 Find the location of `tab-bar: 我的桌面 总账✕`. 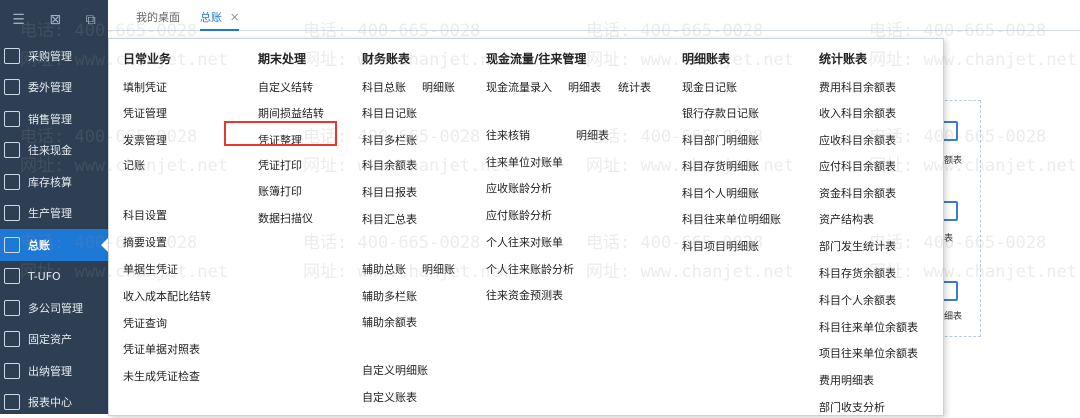

tab-bar: 我的桌面 总账✕ is located at coordinates (594, 15).